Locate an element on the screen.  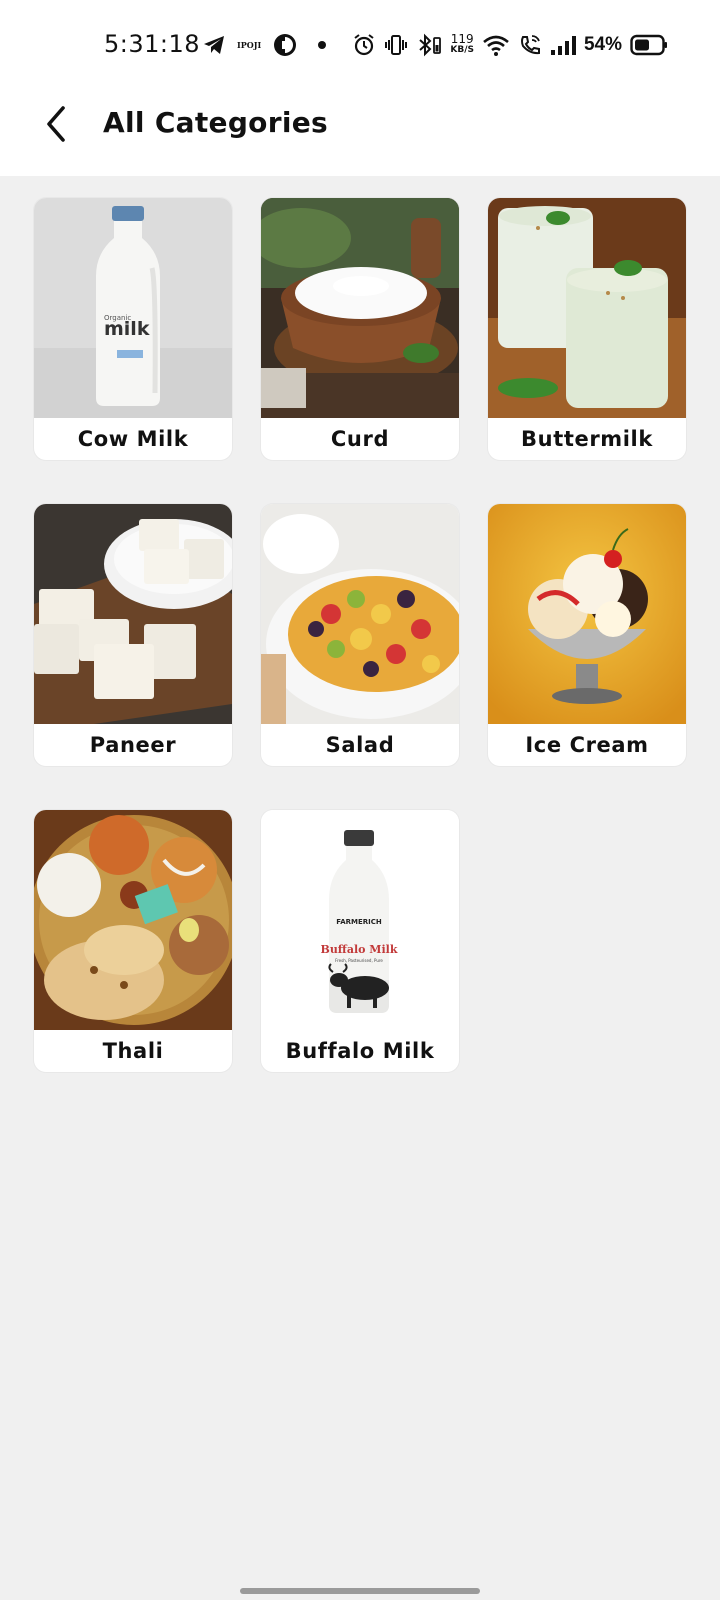
chevron-left-icon is located at coordinates (56, 124).